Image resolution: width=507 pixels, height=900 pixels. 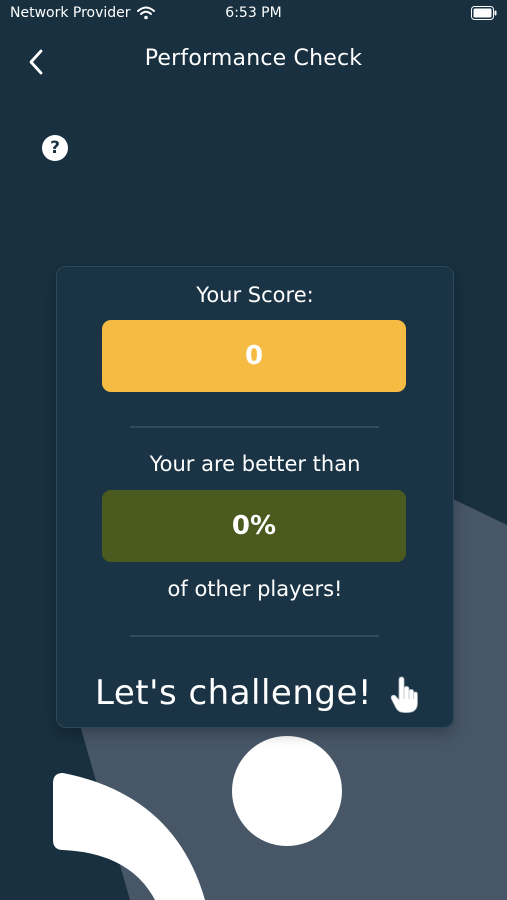 I want to click on battery-icon, so click(x=484, y=13).